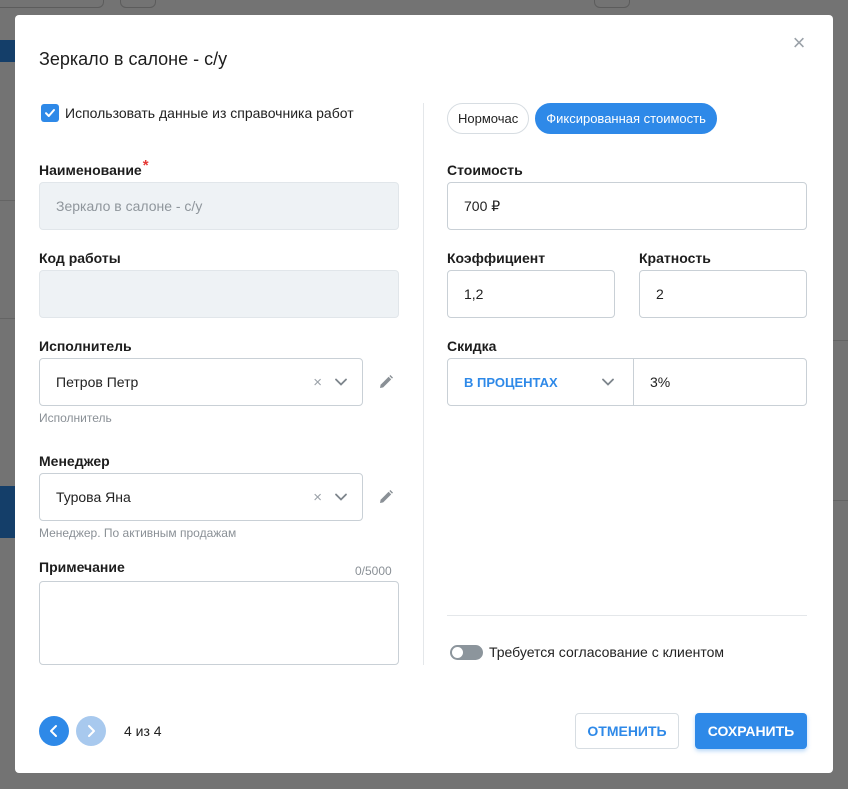 Image resolution: width=848 pixels, height=789 pixels. Describe the element at coordinates (129, 206) in the screenshot. I see `name-input-value: Зеркало в салоне - с/у` at that location.